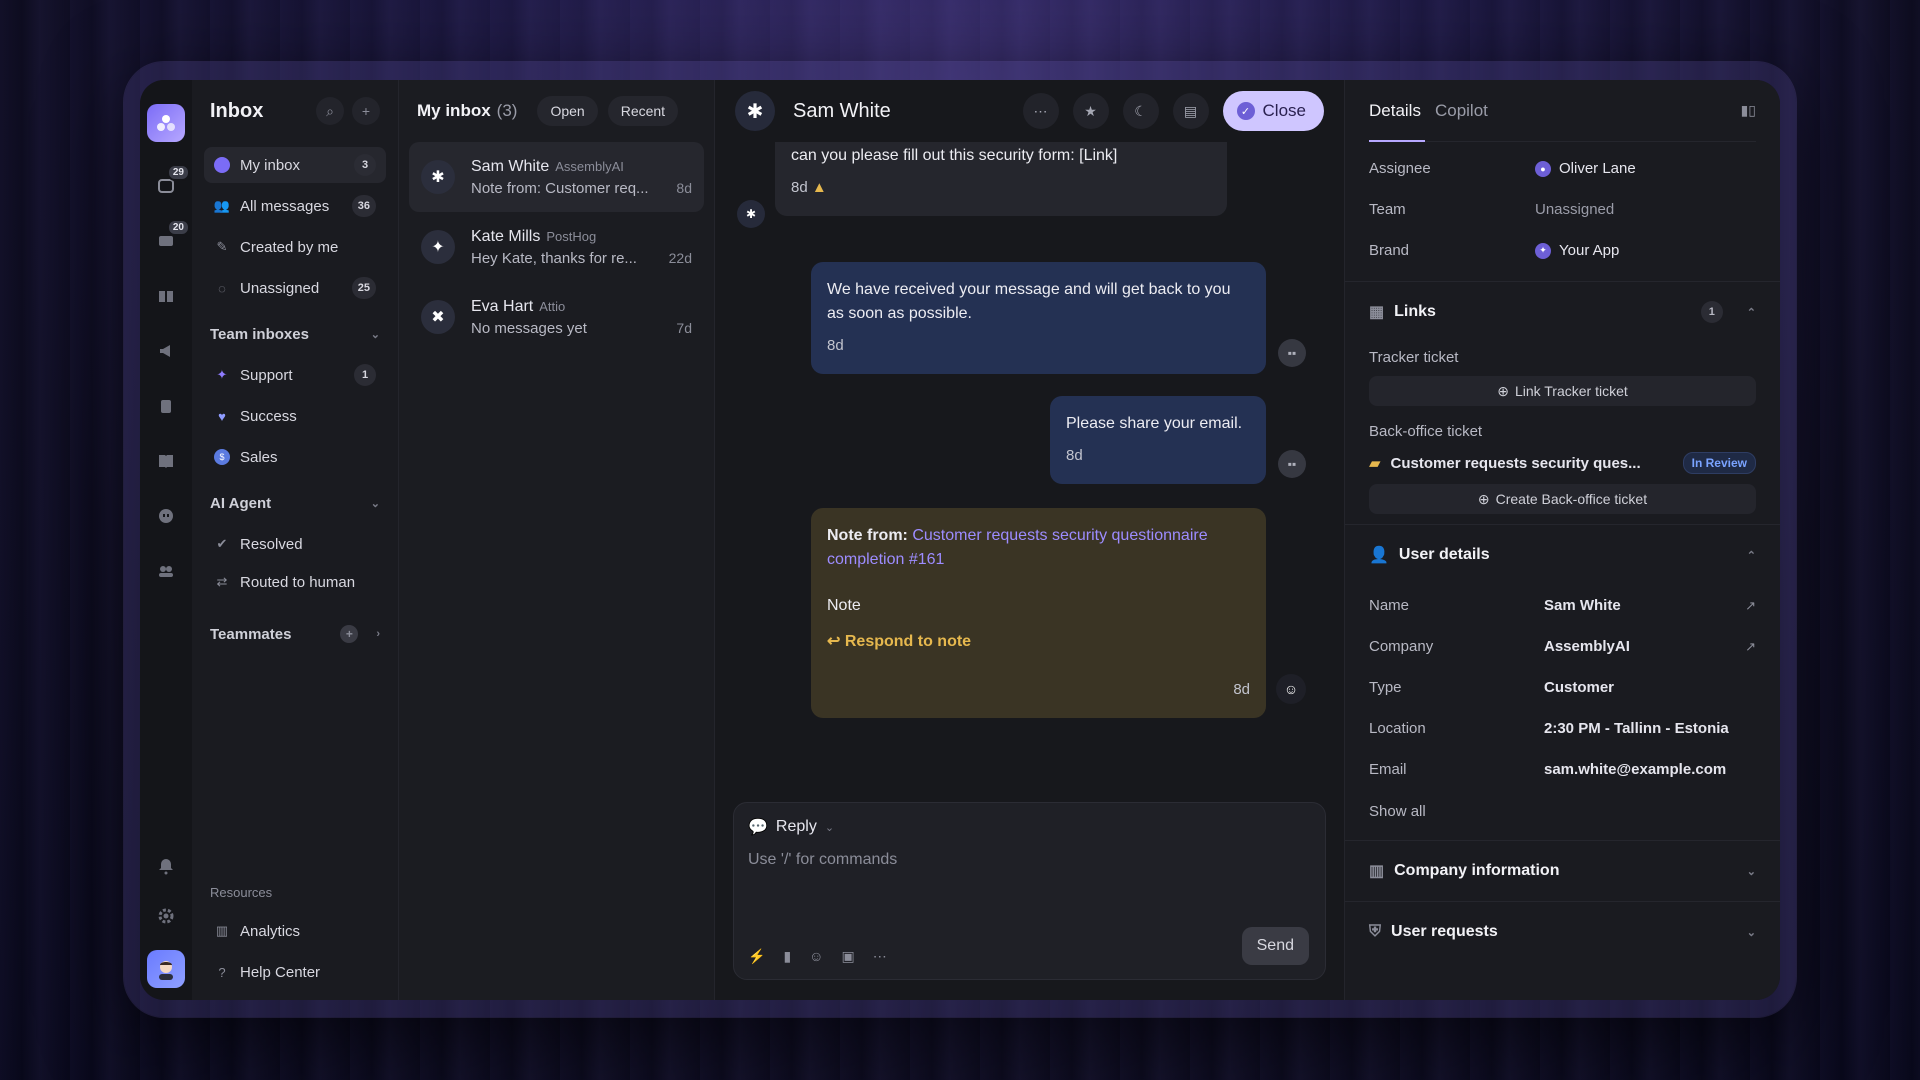 This screenshot has height=1080, width=1920. I want to click on list-title-text: My inbox, so click(454, 110).